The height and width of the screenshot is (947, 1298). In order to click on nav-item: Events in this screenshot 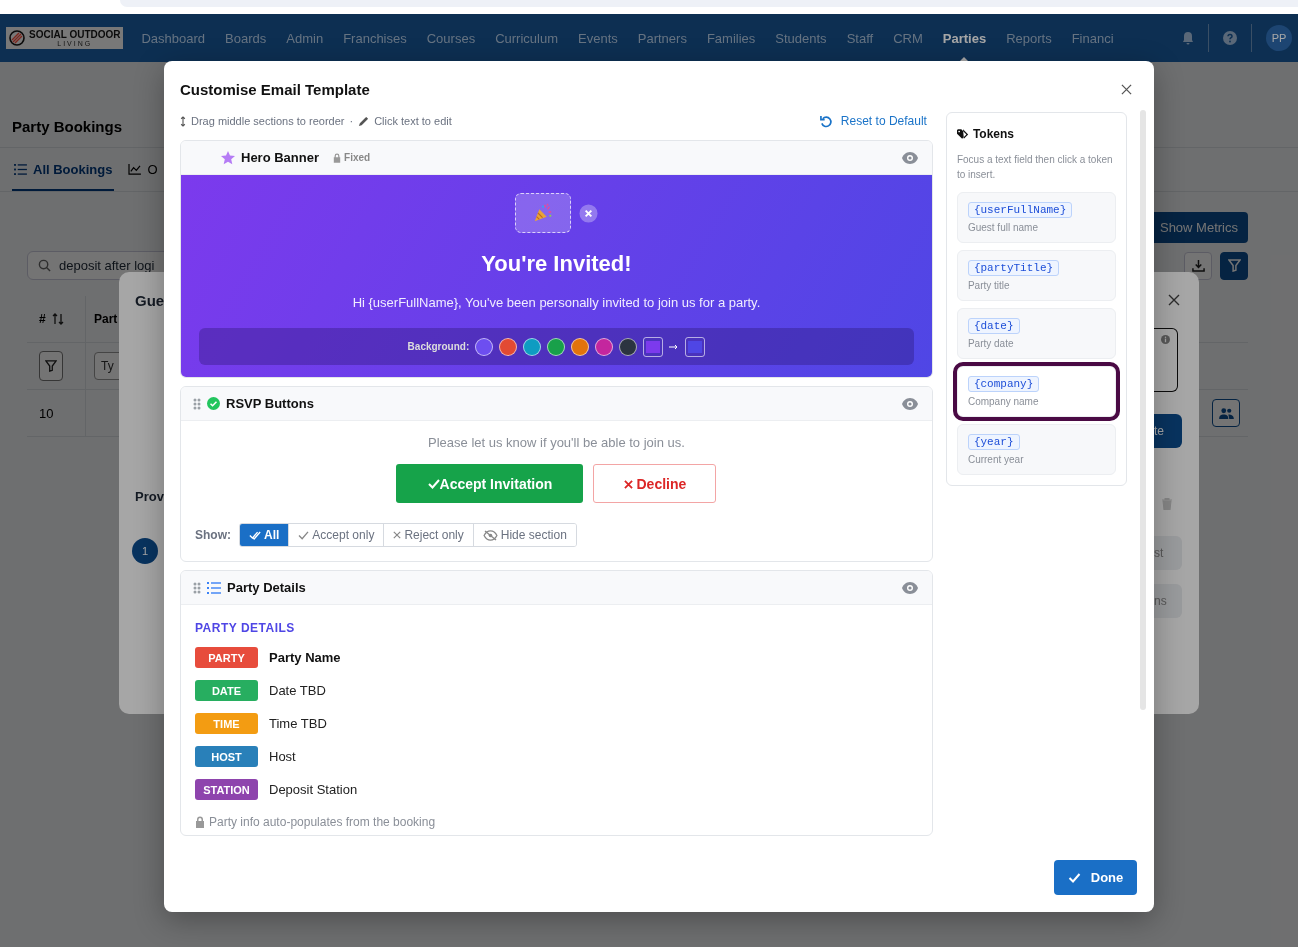, I will do `click(598, 38)`.